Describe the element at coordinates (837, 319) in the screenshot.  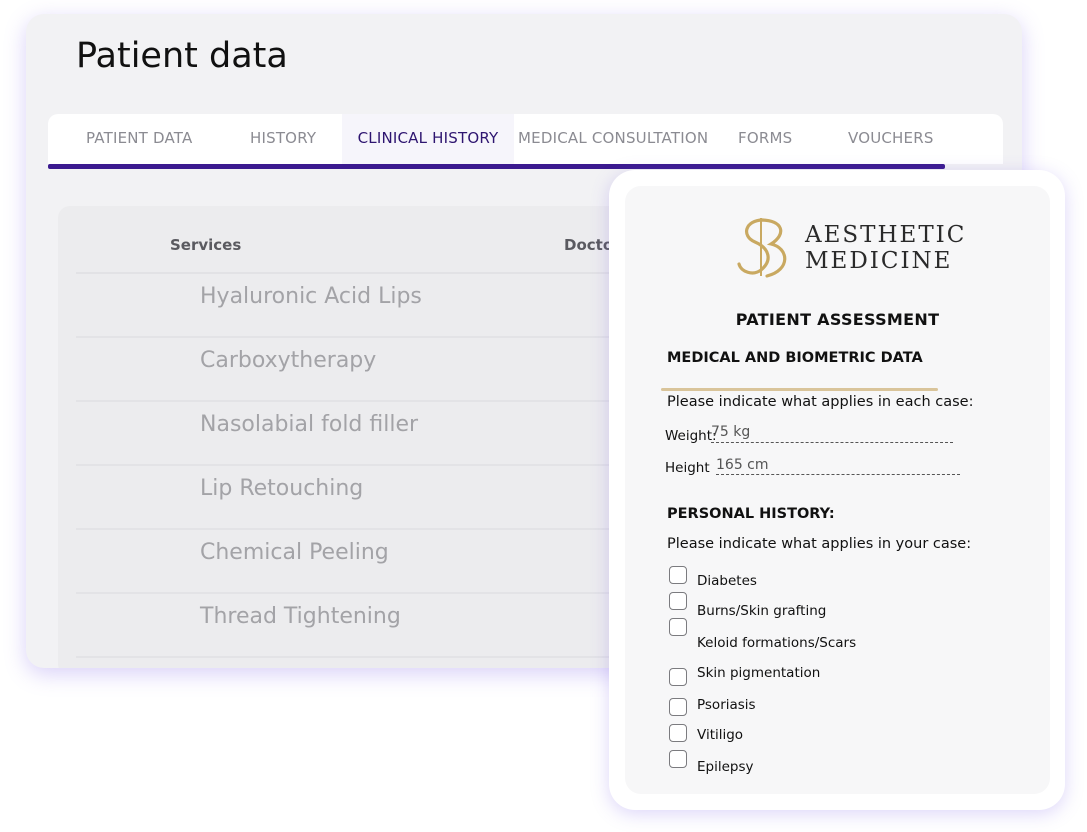
I see `form-title: PATIENT ASSESSMENT` at that location.